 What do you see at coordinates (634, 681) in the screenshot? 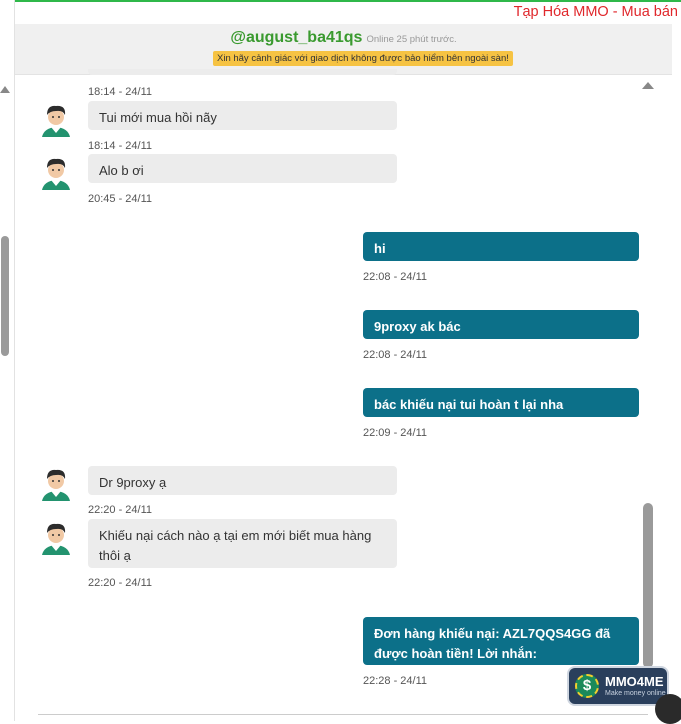
I see `logo-name: MMO4ME` at bounding box center [634, 681].